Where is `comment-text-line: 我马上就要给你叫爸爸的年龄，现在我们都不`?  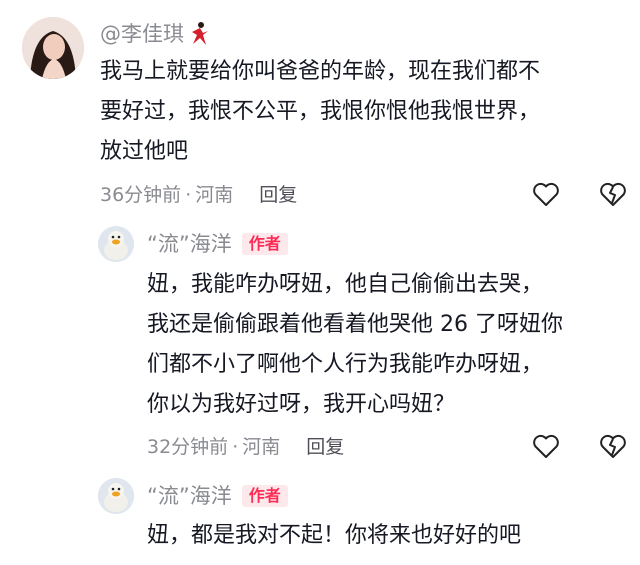 comment-text-line: 我马上就要给你叫爸爸的年龄，现在我们都不 is located at coordinates (320, 71).